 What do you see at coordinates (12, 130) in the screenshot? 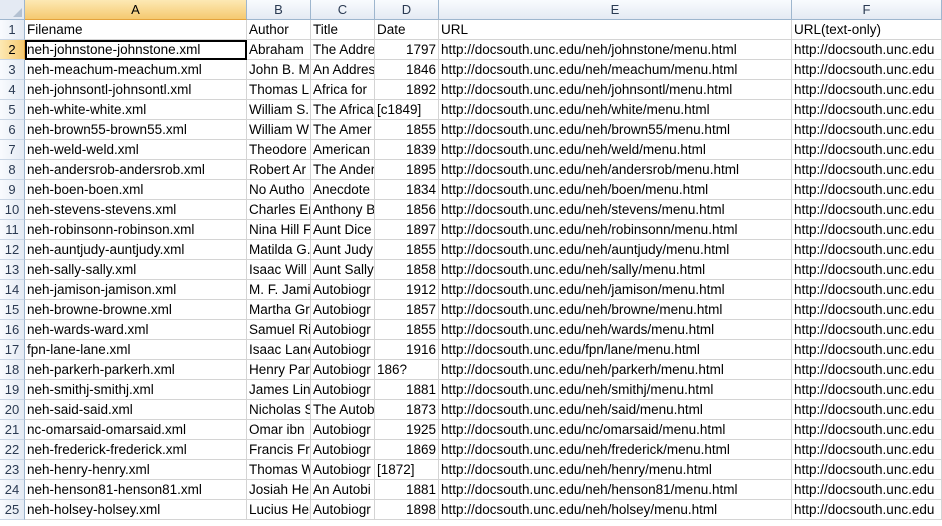
I see `row-header: 6` at bounding box center [12, 130].